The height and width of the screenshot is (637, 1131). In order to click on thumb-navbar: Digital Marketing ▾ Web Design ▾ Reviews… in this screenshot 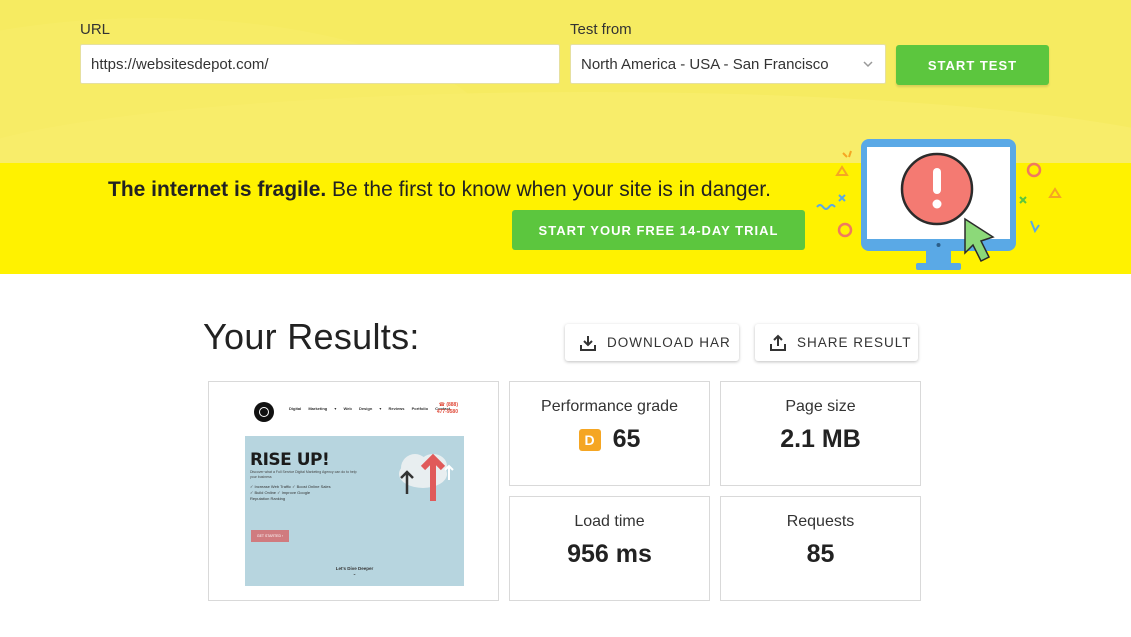, I will do `click(354, 417)`.